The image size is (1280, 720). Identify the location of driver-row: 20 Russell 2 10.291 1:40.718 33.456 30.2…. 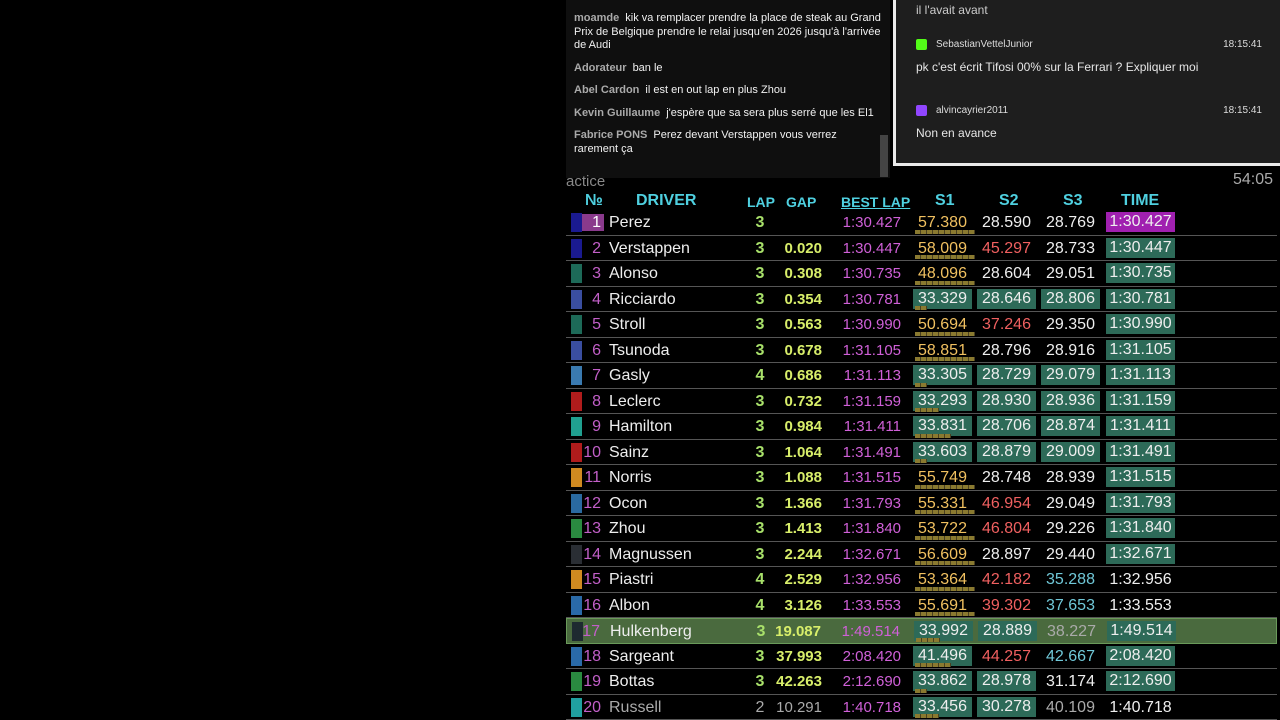
(921, 707).